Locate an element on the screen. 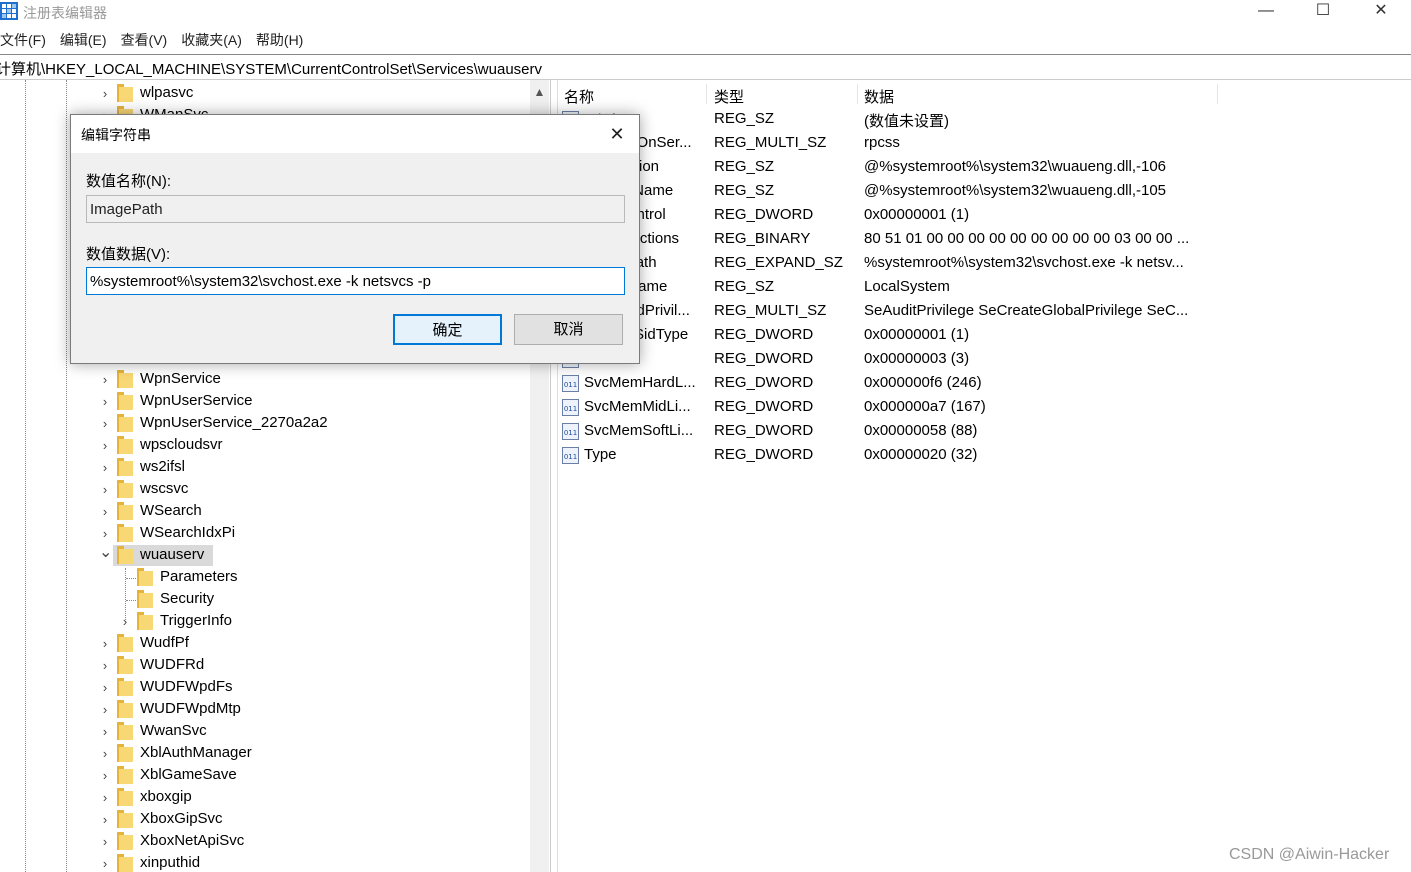 The image size is (1411, 872). tree-item: ⌄ wuauserv is located at coordinates (265, 556).